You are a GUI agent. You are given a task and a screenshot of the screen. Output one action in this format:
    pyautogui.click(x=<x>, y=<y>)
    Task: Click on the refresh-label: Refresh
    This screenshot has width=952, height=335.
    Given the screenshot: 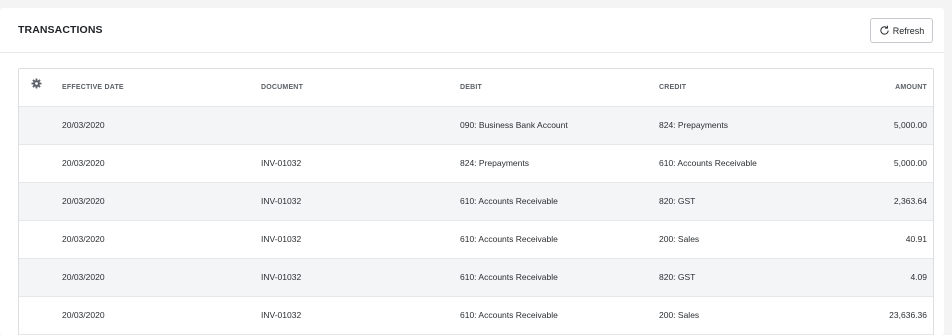 What is the action you would take?
    pyautogui.click(x=908, y=30)
    